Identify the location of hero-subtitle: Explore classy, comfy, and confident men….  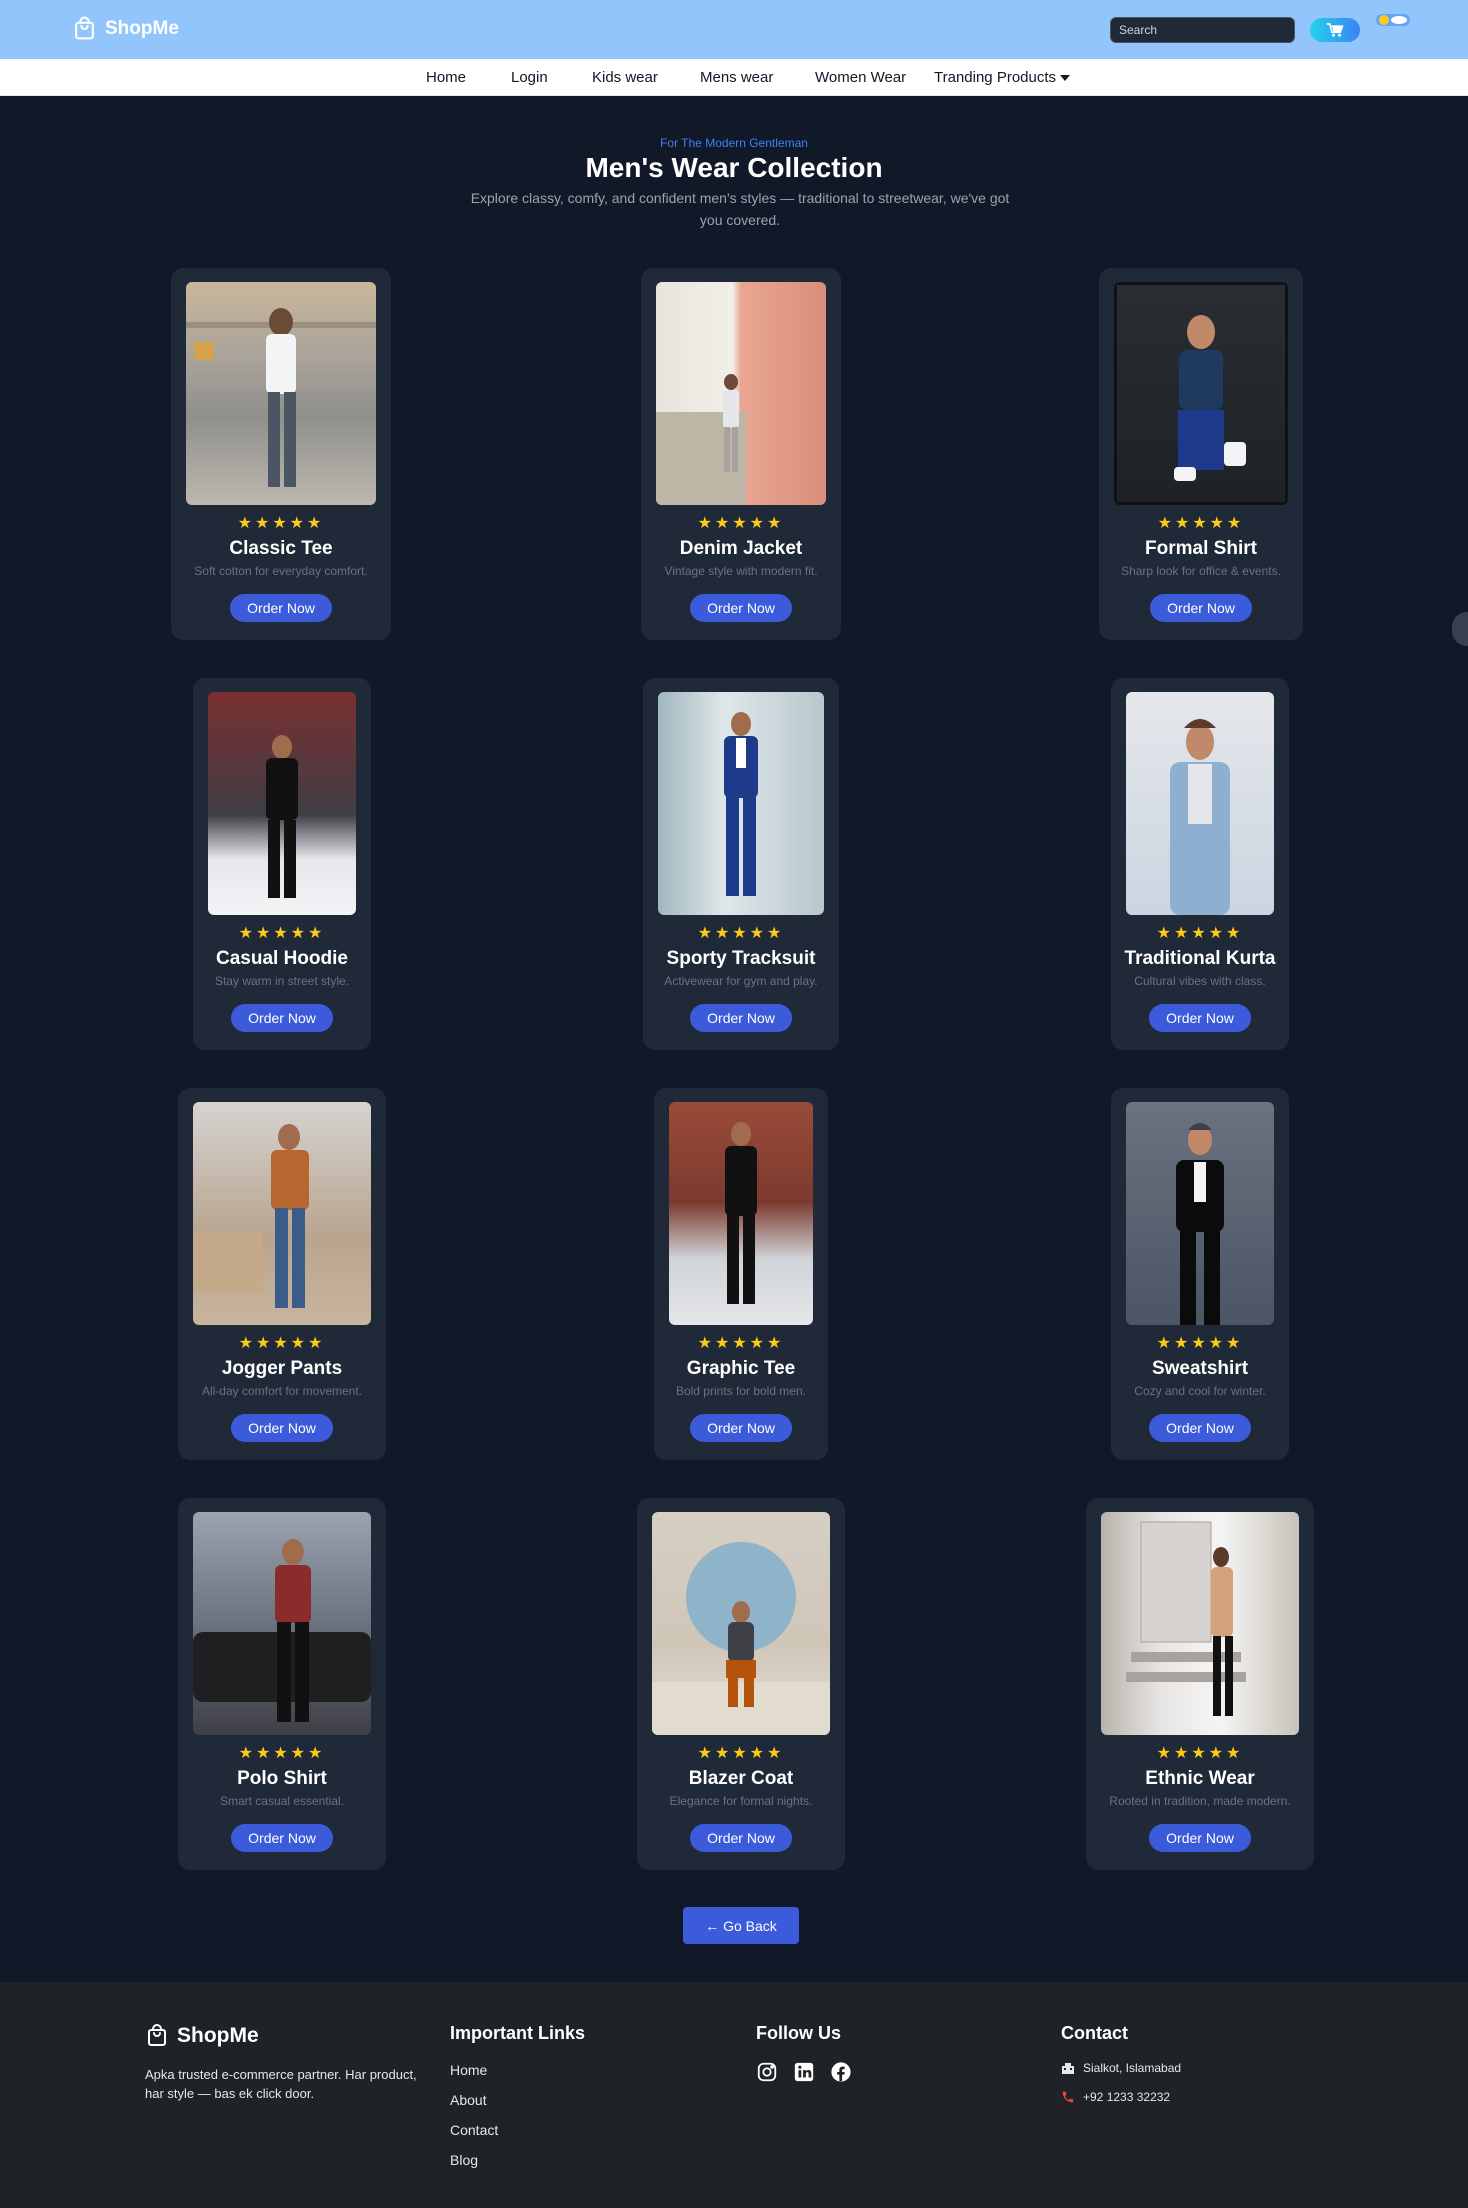
(740, 209).